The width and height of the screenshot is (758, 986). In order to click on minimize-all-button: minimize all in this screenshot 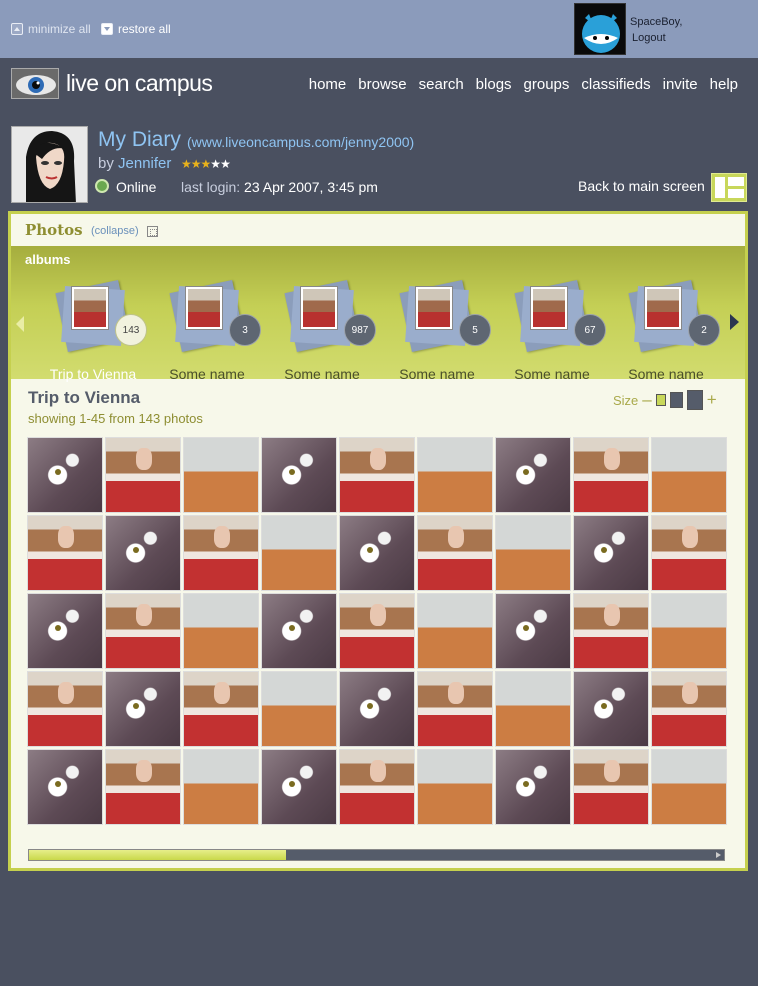, I will do `click(51, 29)`.